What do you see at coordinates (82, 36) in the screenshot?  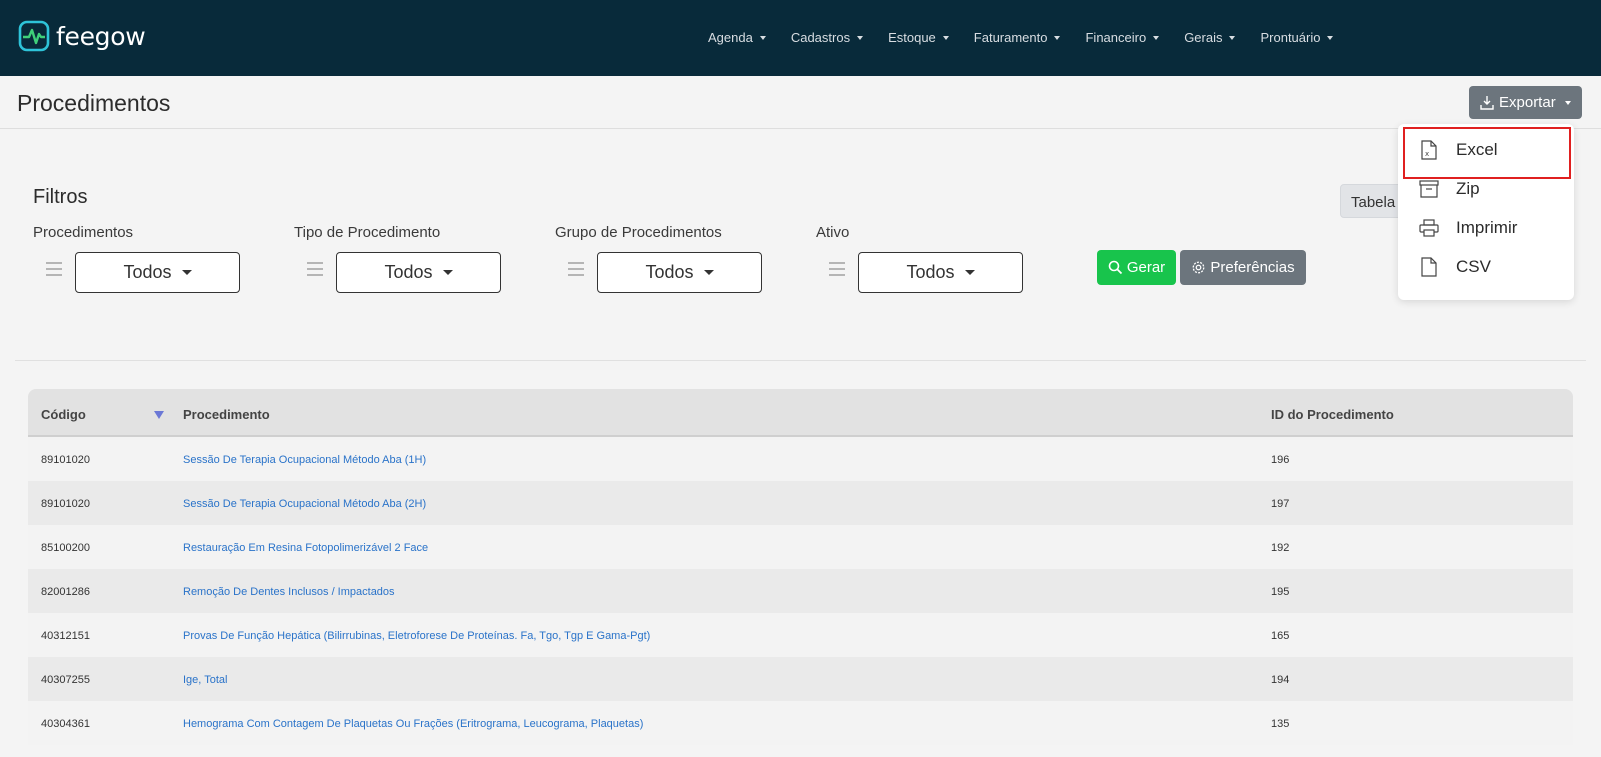 I see `feegow-logo: feegow` at bounding box center [82, 36].